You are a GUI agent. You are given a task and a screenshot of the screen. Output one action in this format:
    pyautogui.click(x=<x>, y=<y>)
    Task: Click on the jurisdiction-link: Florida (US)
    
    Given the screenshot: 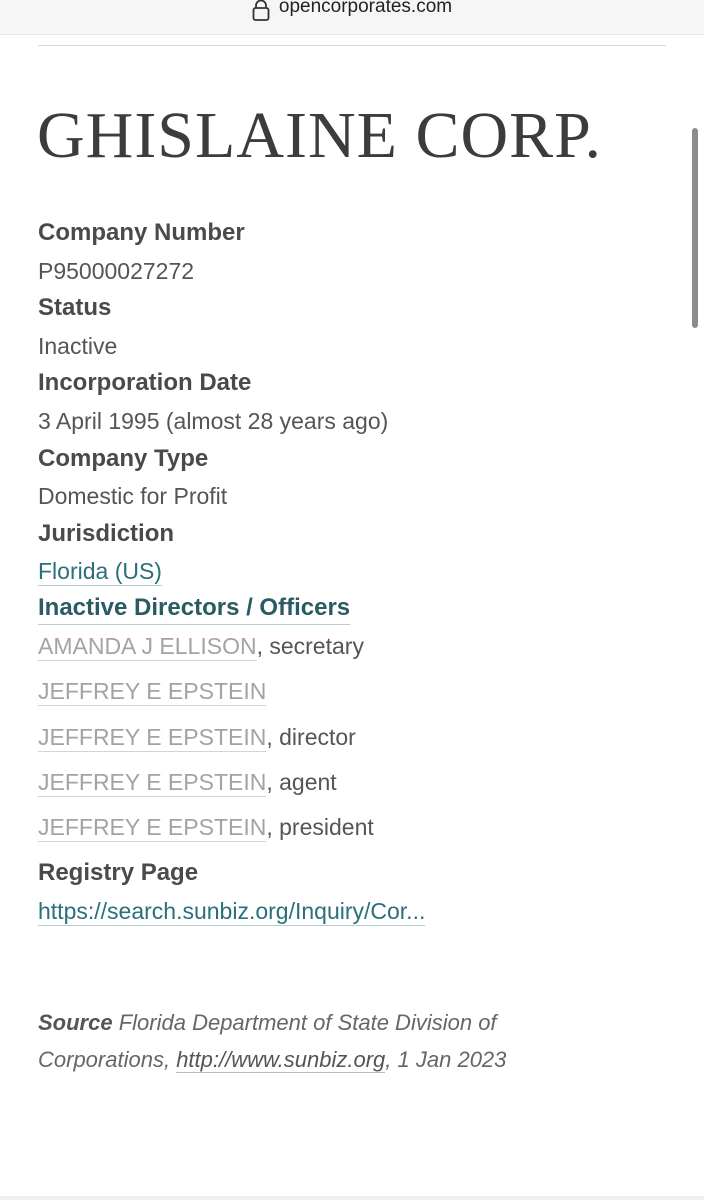 What is the action you would take?
    pyautogui.click(x=100, y=572)
    